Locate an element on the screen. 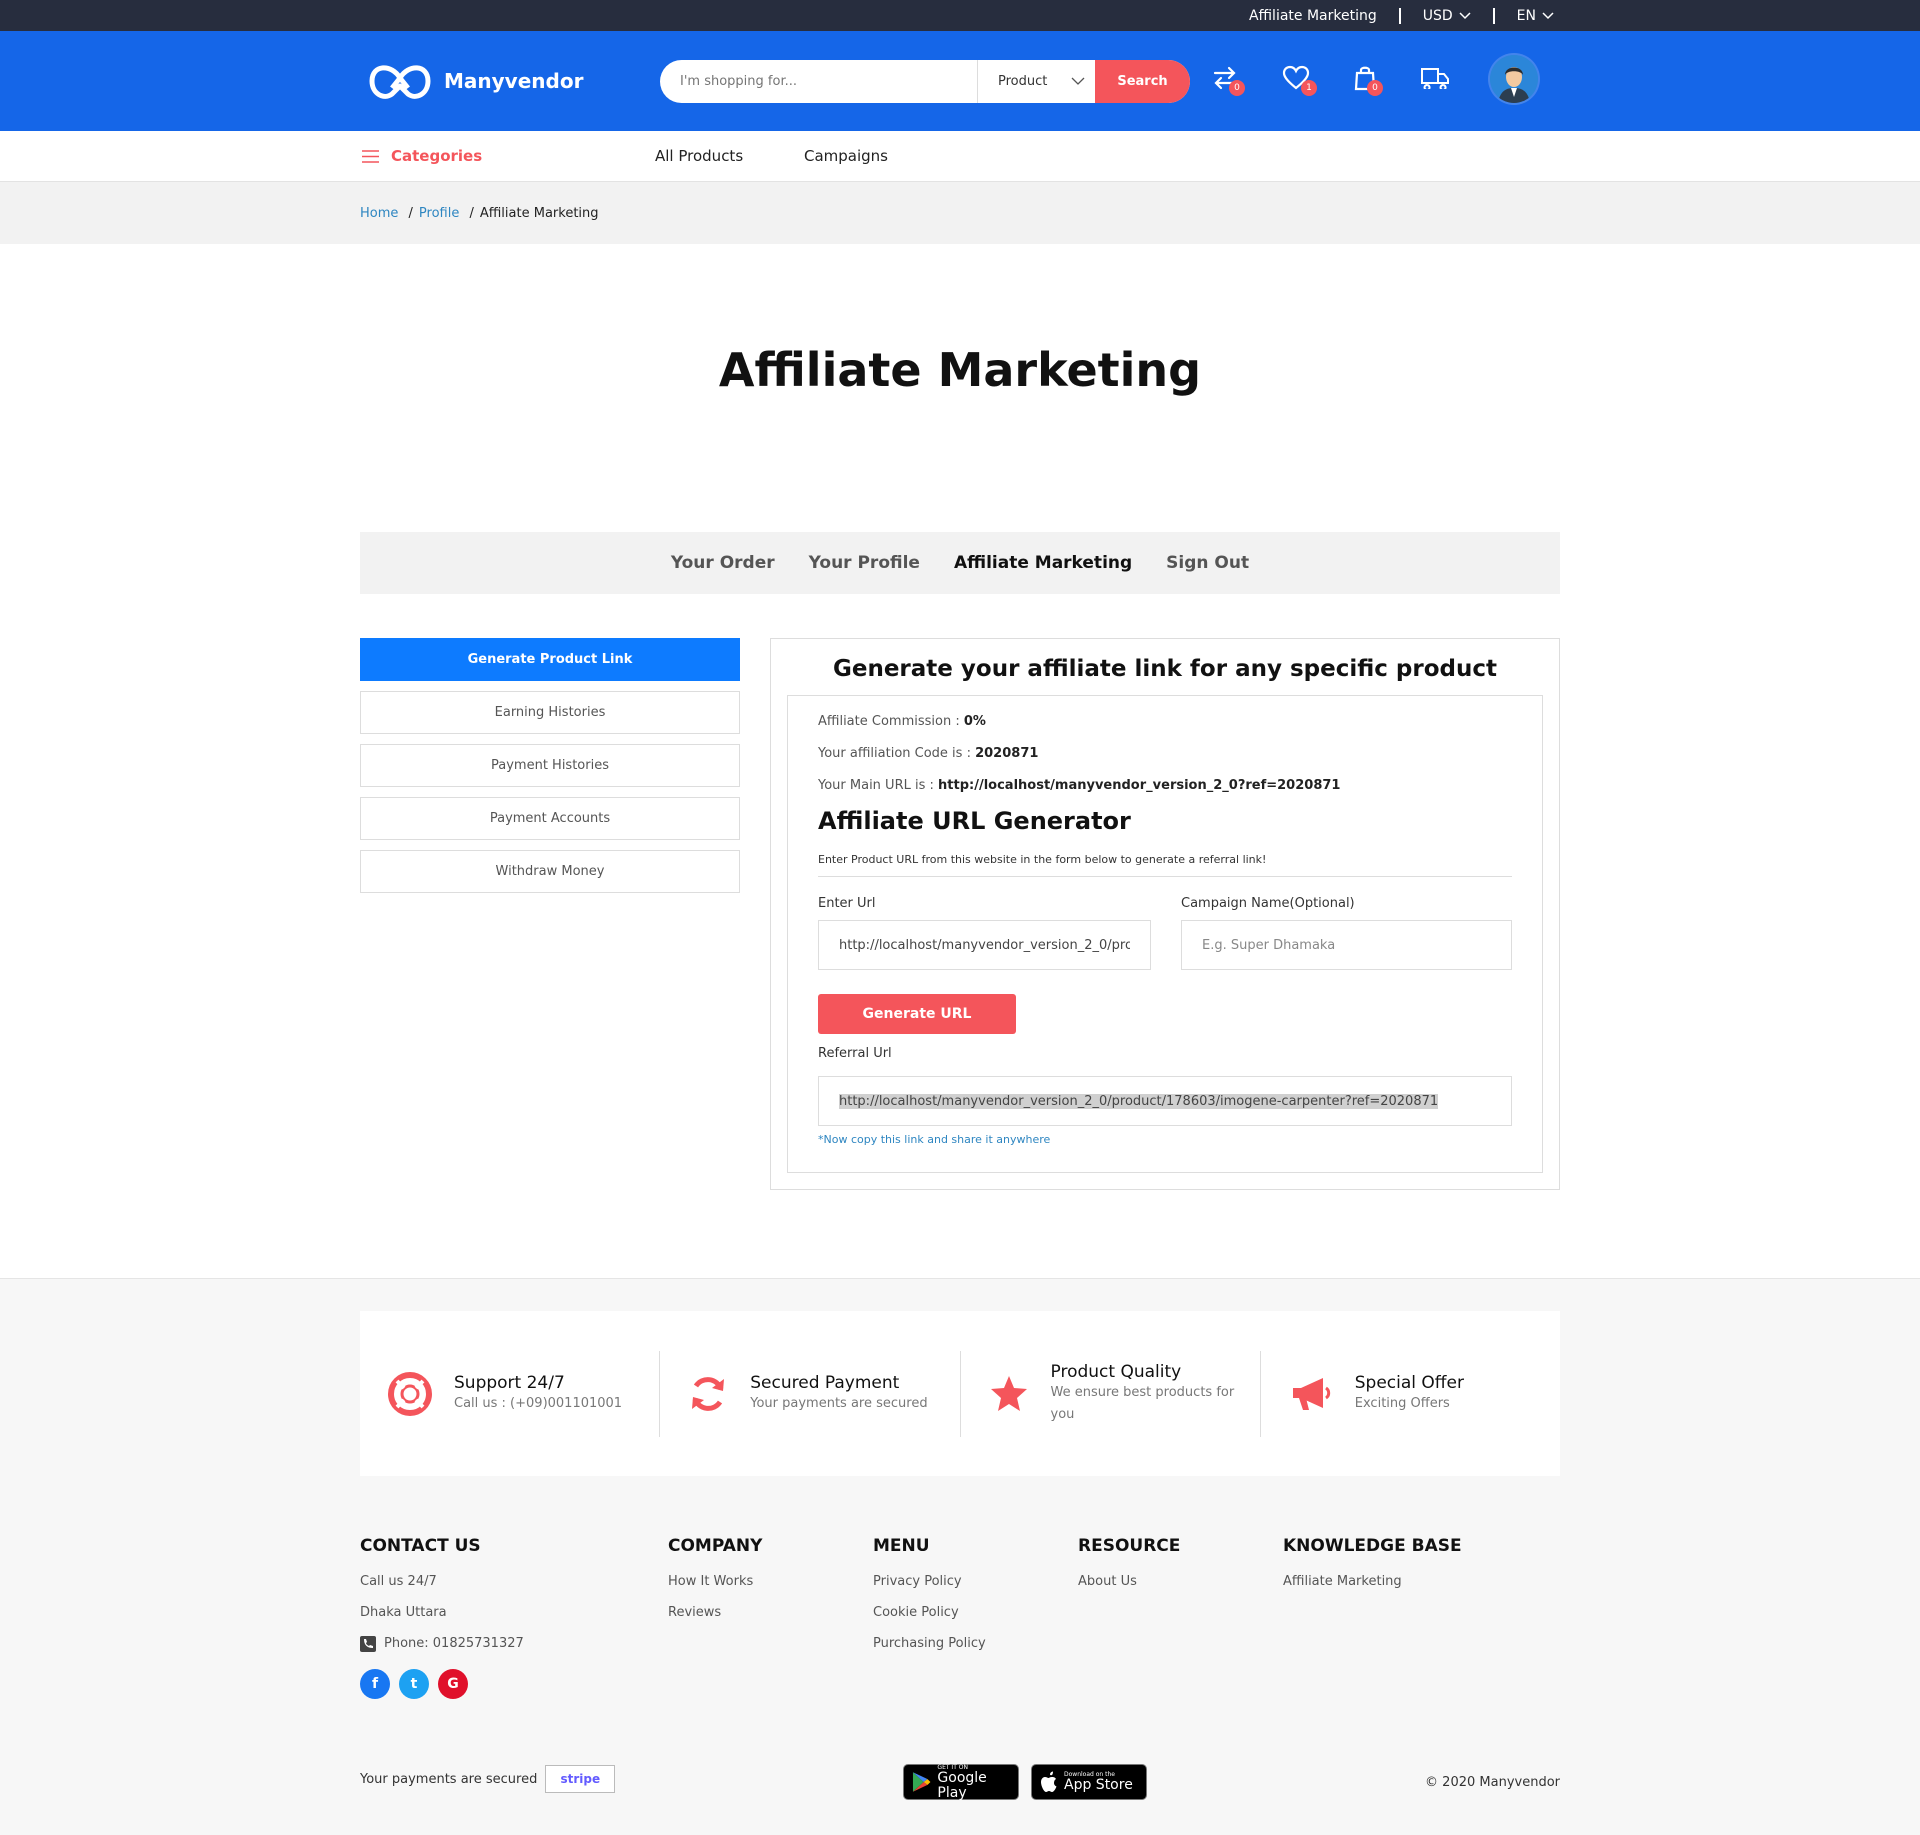  social-links: f t G is located at coordinates (442, 1684).